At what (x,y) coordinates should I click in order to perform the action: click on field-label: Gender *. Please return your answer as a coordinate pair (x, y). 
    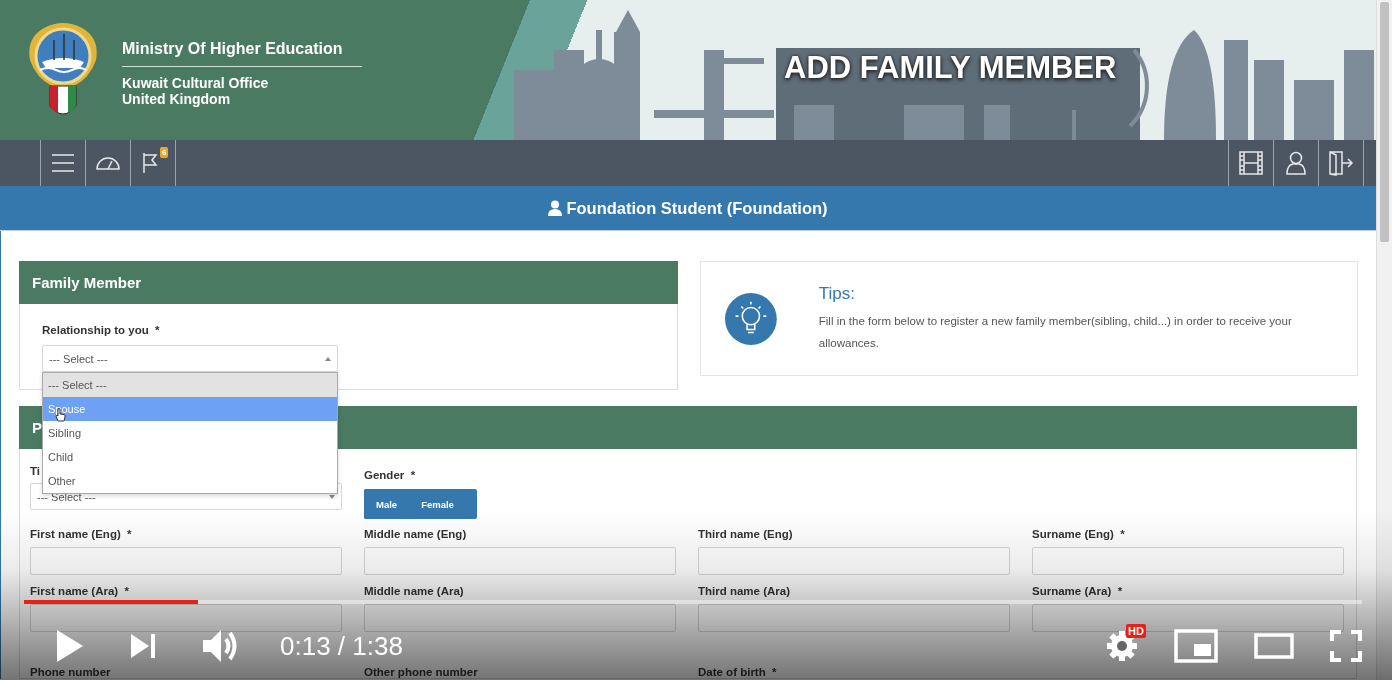
    Looking at the image, I should click on (390, 475).